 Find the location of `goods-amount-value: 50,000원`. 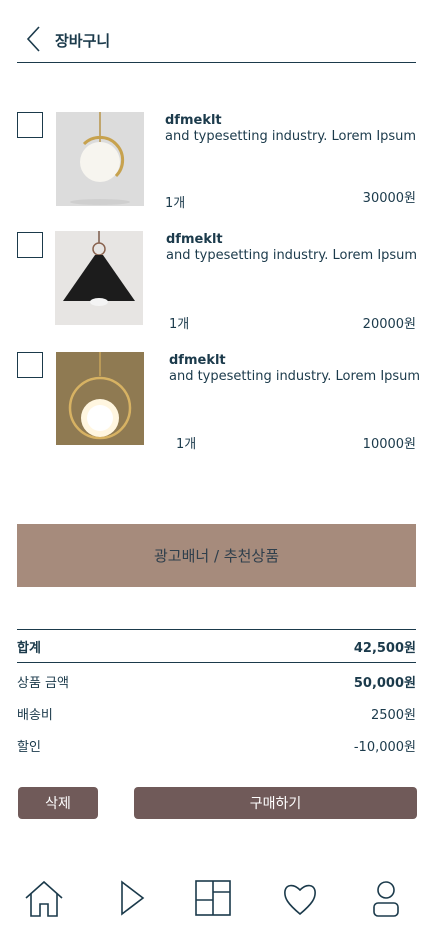

goods-amount-value: 50,000원 is located at coordinates (384, 683).